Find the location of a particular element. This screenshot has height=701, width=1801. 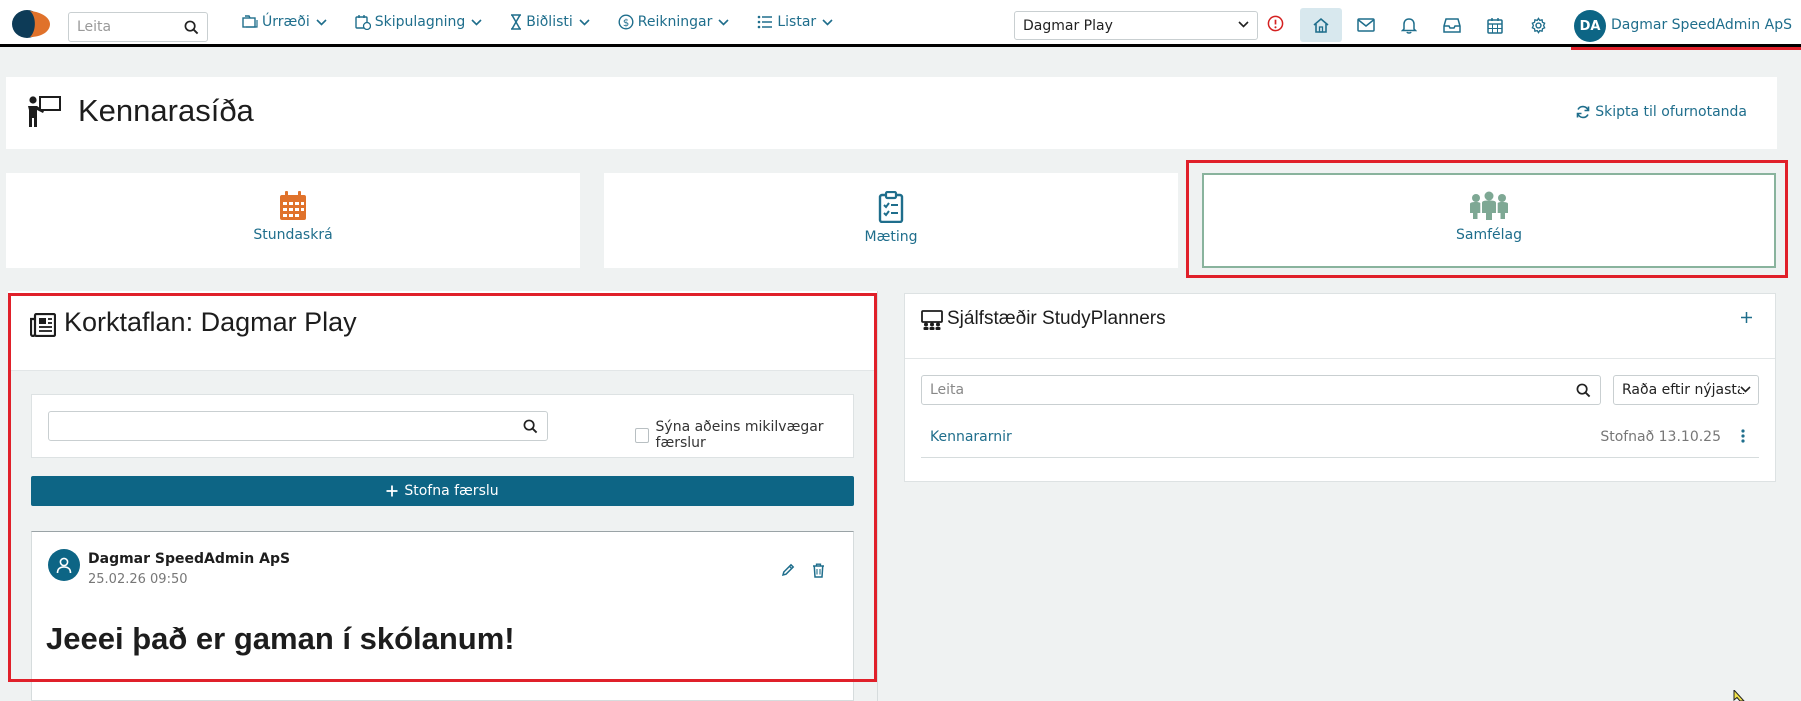

tile-label: Mæting is located at coordinates (891, 237).